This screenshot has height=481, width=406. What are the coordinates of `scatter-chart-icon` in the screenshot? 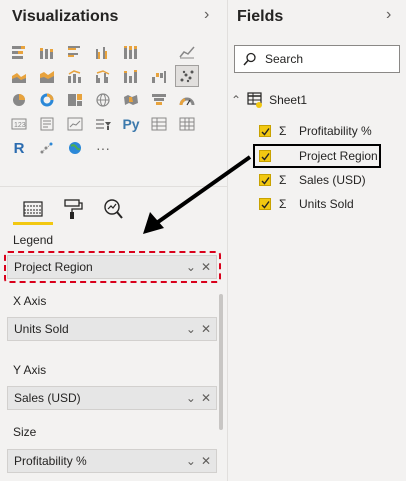 It's located at (187, 76).